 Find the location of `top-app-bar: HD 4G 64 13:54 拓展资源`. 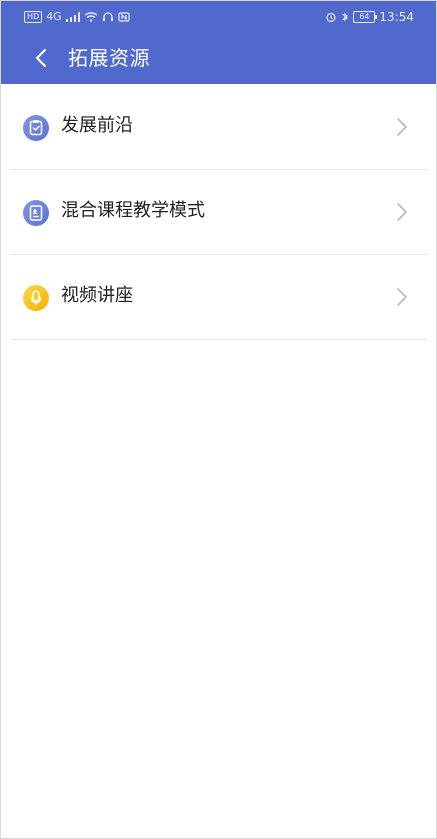

top-app-bar: HD 4G 64 13:54 拓展资源 is located at coordinates (218, 42).